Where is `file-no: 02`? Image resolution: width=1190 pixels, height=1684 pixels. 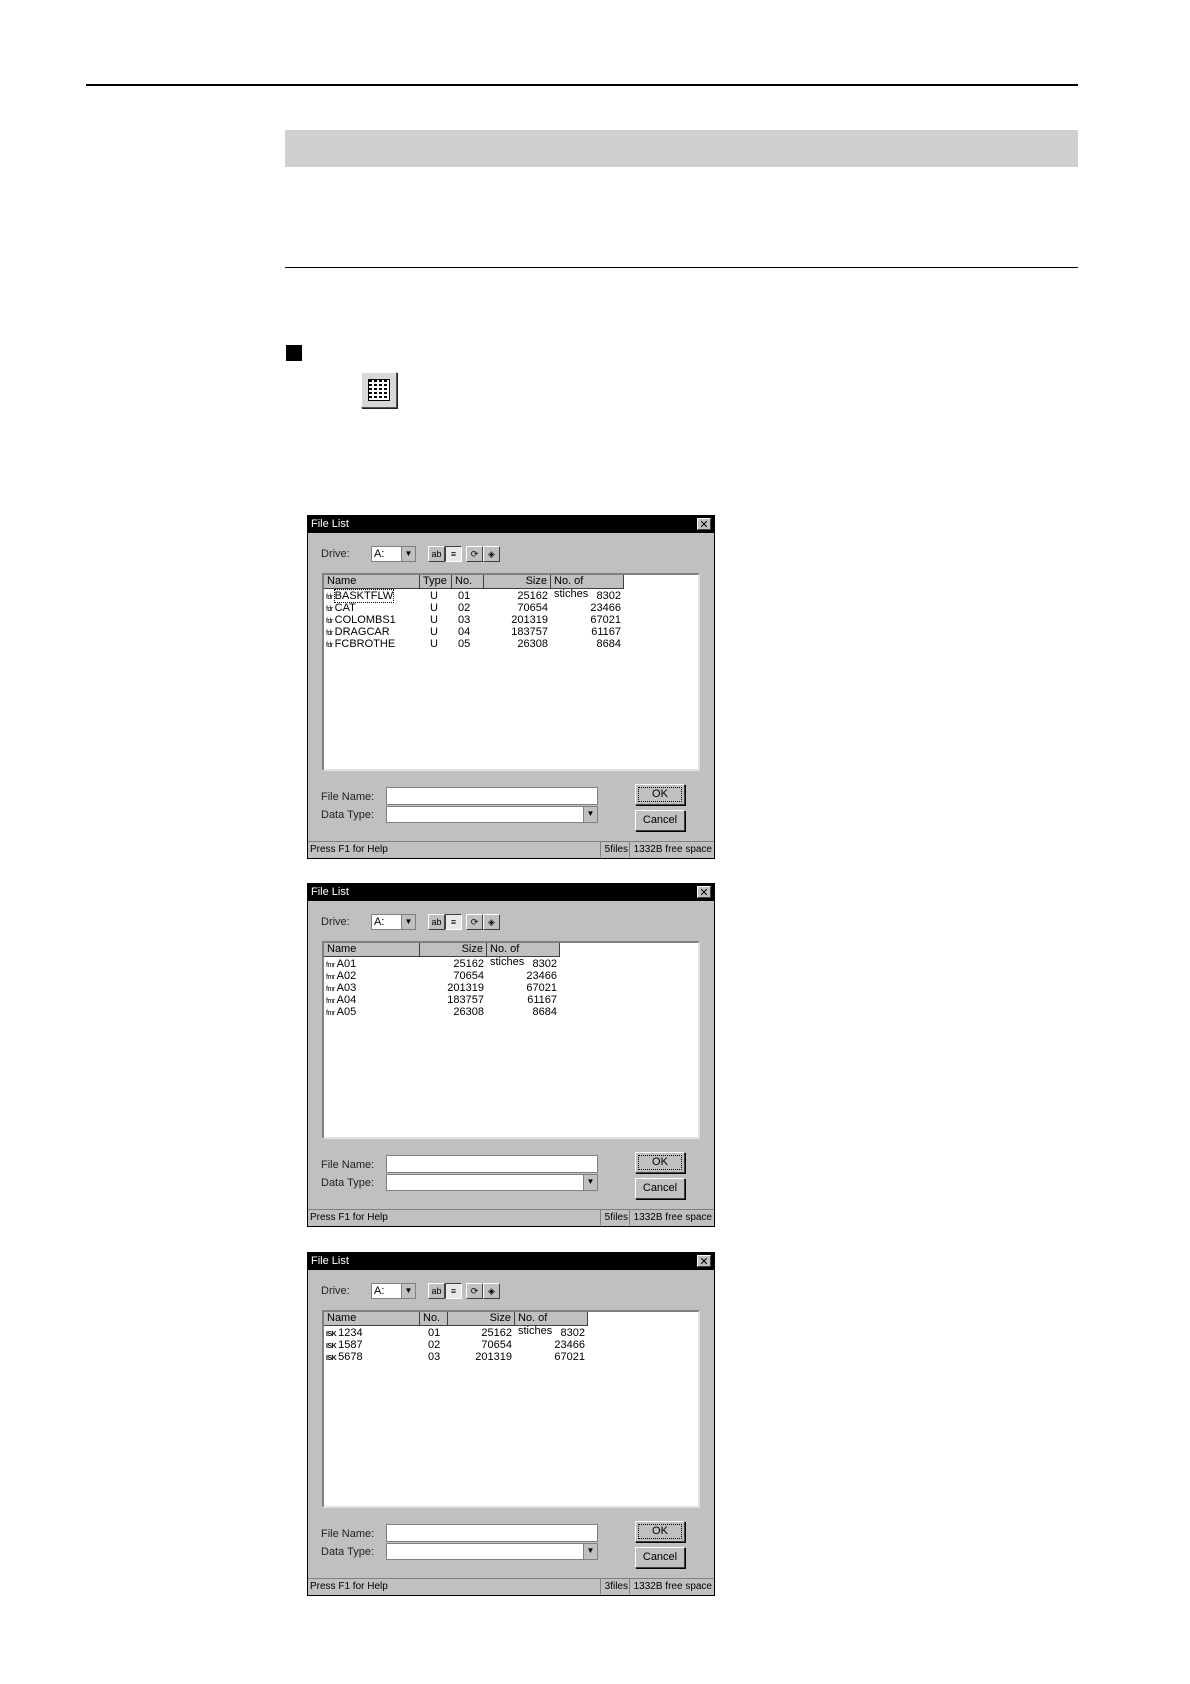 file-no: 02 is located at coordinates (434, 1345).